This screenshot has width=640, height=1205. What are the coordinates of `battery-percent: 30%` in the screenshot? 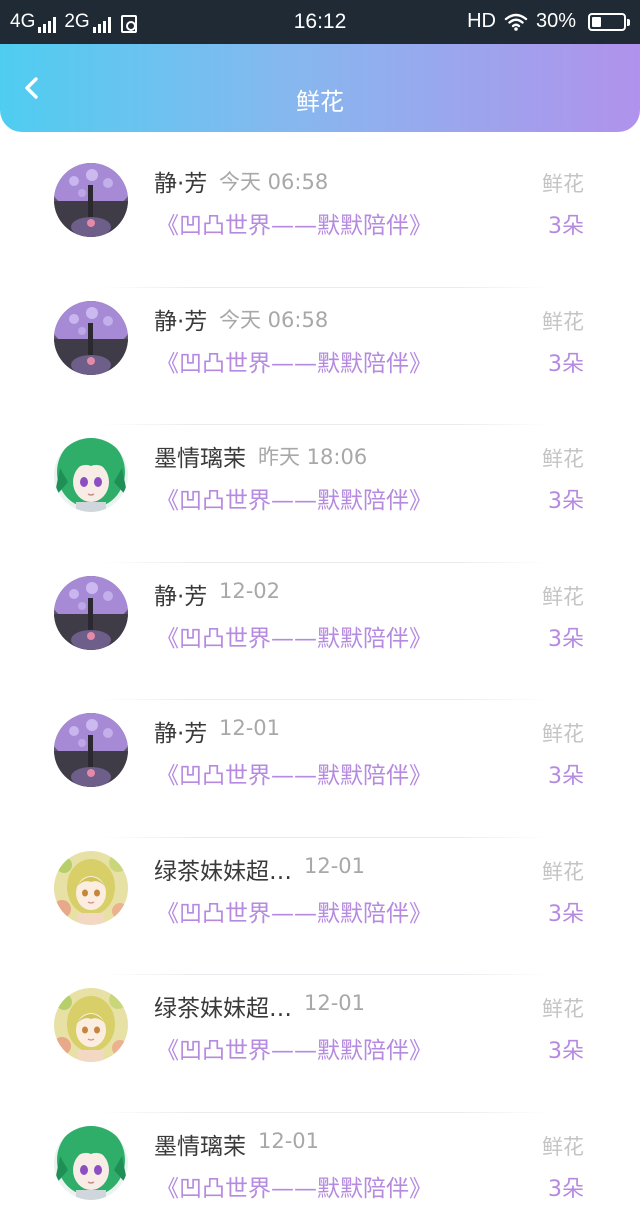 It's located at (555, 21).